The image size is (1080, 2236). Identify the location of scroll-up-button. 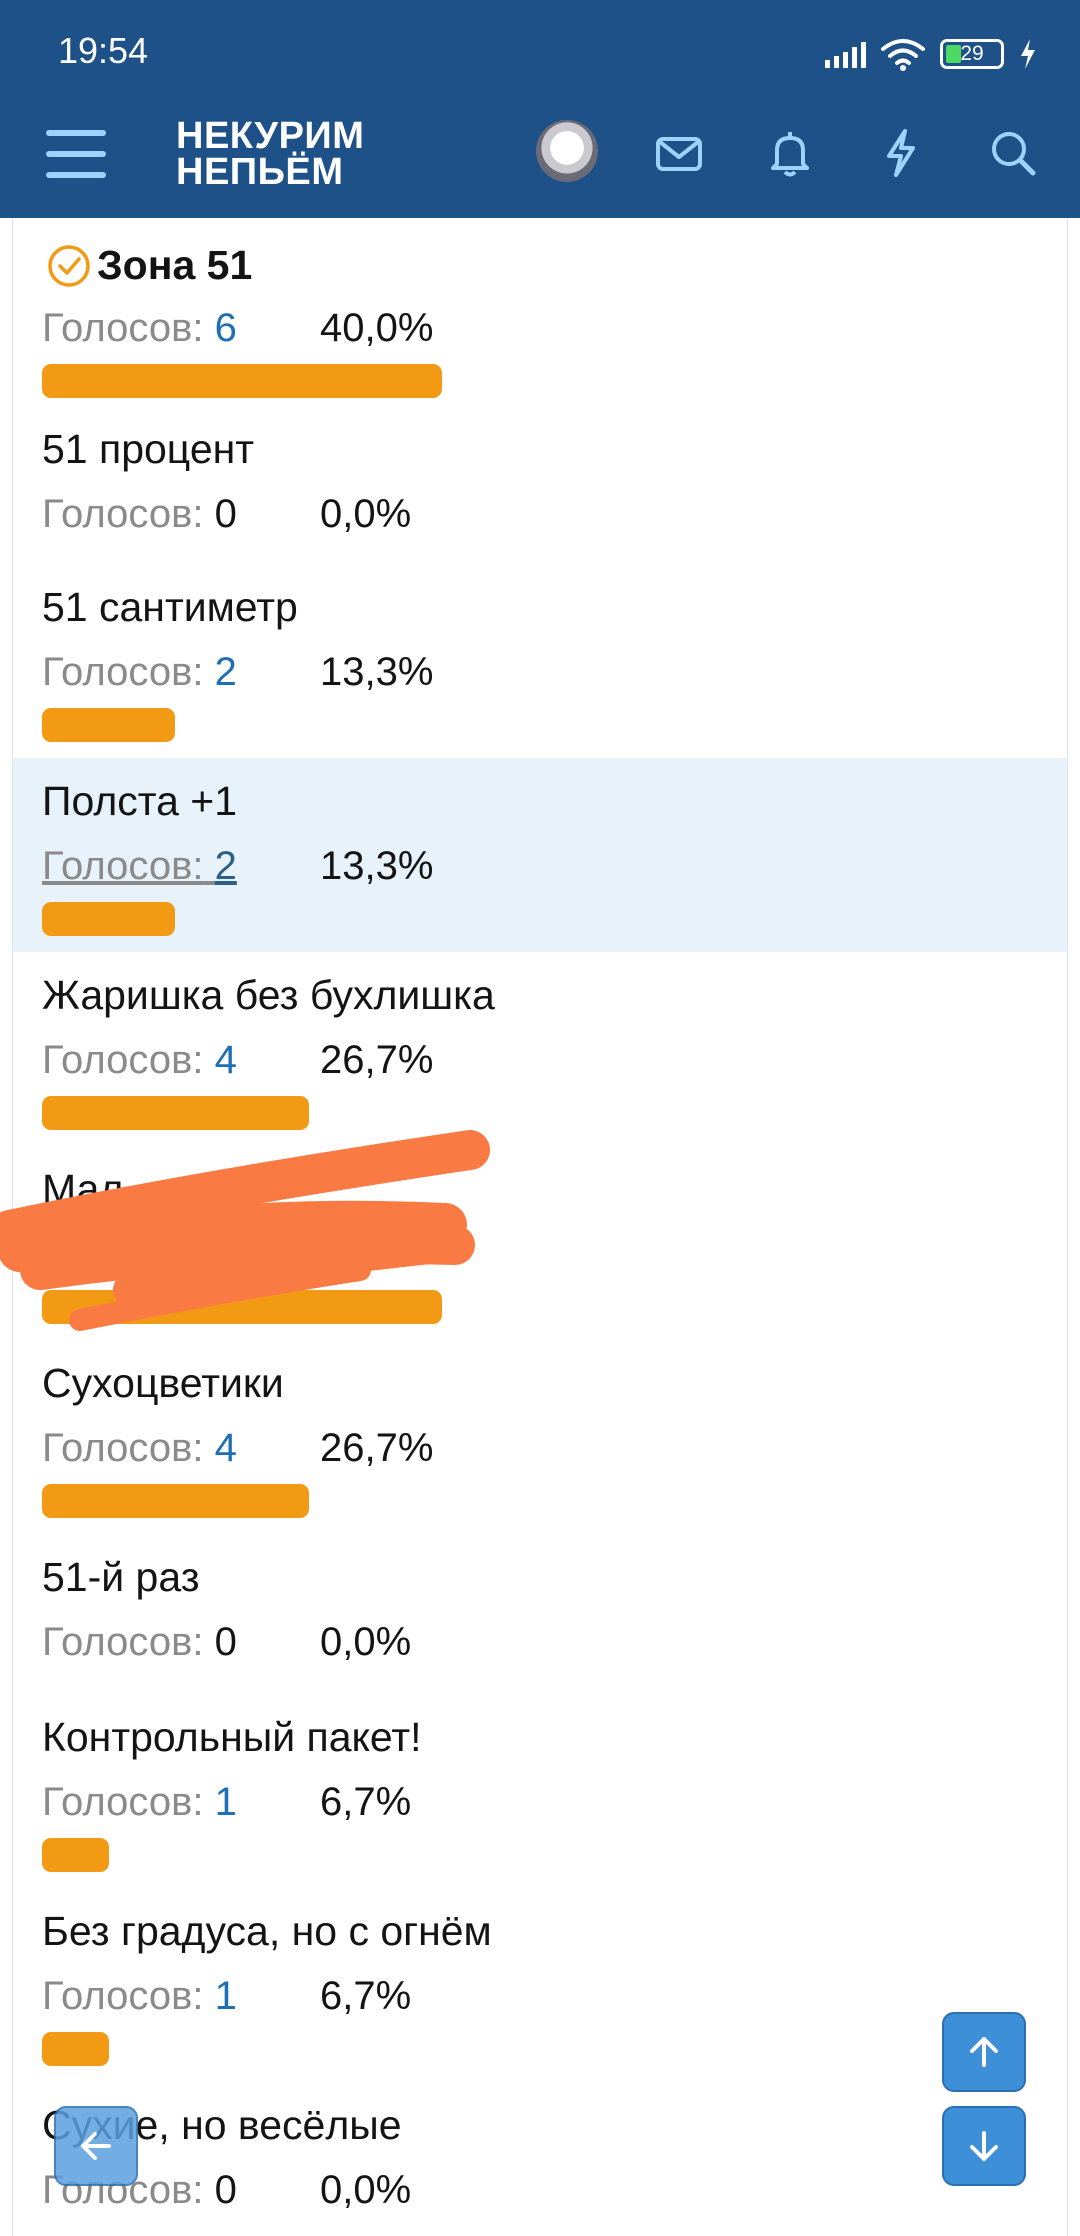
(984, 2052).